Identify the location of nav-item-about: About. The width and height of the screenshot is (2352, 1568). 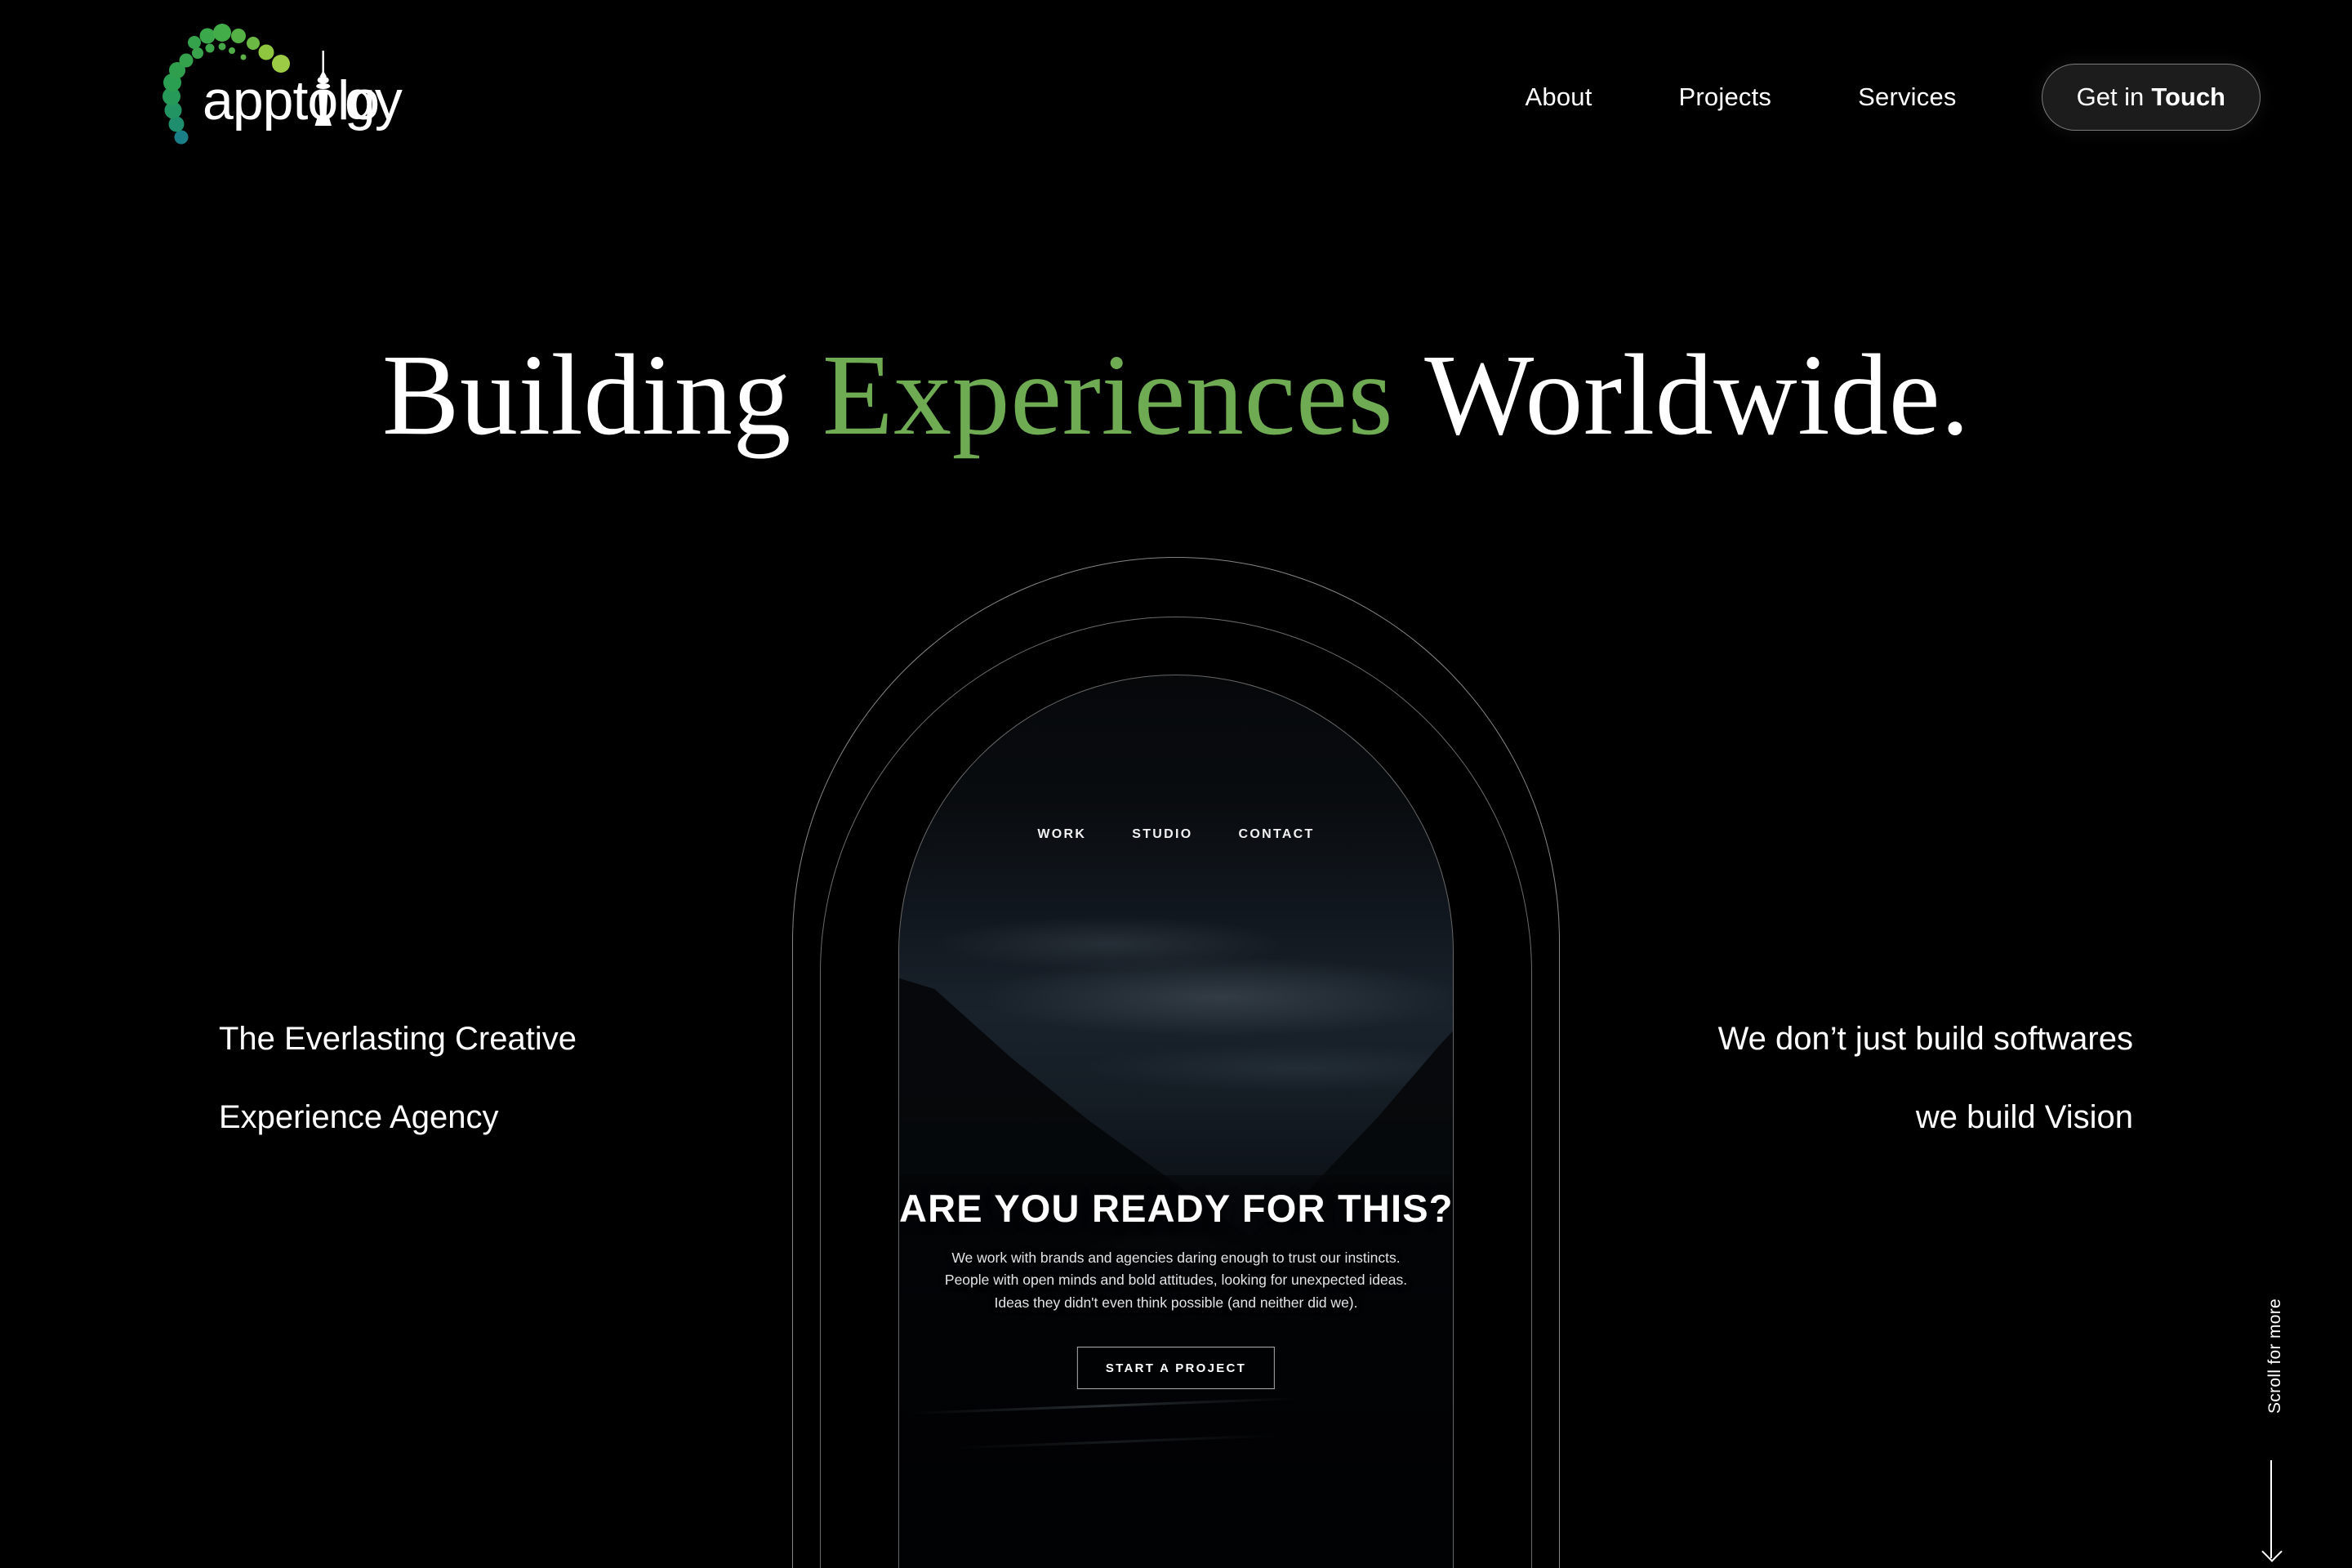
(1559, 97).